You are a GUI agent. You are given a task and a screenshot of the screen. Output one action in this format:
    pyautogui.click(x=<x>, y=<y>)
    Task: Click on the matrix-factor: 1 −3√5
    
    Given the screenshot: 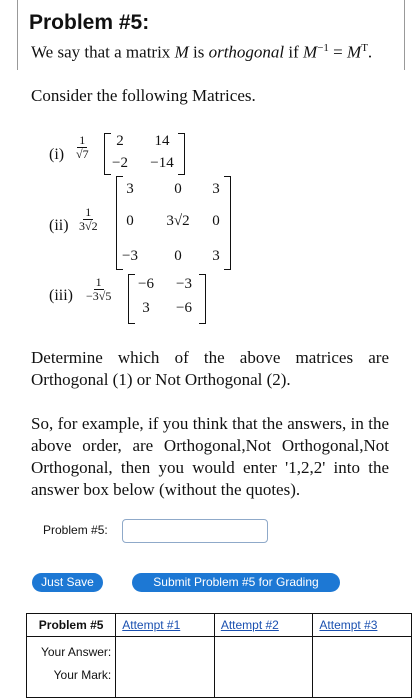 What is the action you would take?
    pyautogui.click(x=98, y=289)
    